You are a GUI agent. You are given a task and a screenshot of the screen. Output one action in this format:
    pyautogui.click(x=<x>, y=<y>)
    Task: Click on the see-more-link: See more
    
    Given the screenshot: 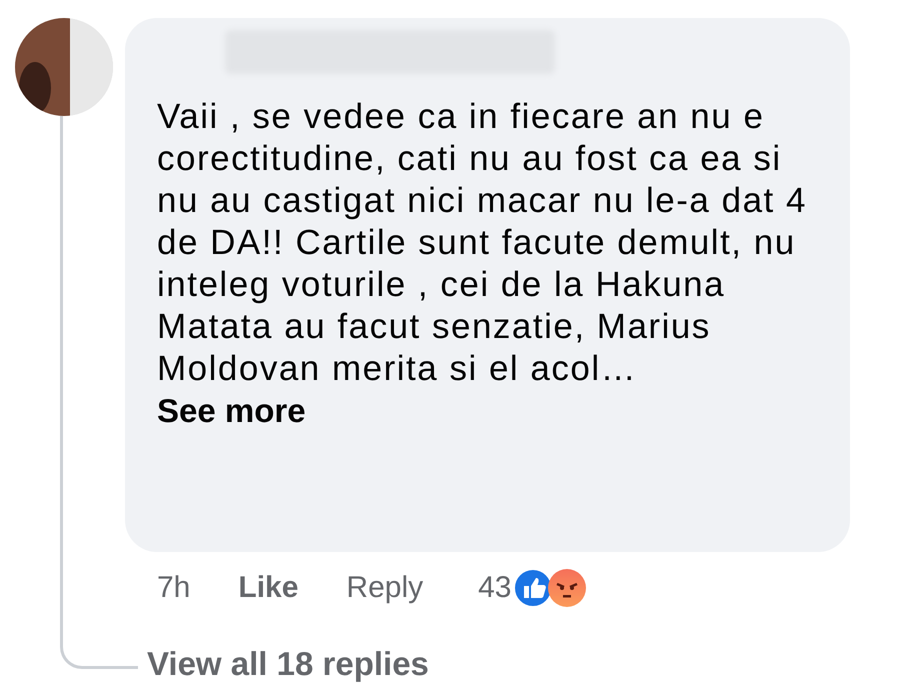 What is the action you would take?
    pyautogui.click(x=231, y=411)
    